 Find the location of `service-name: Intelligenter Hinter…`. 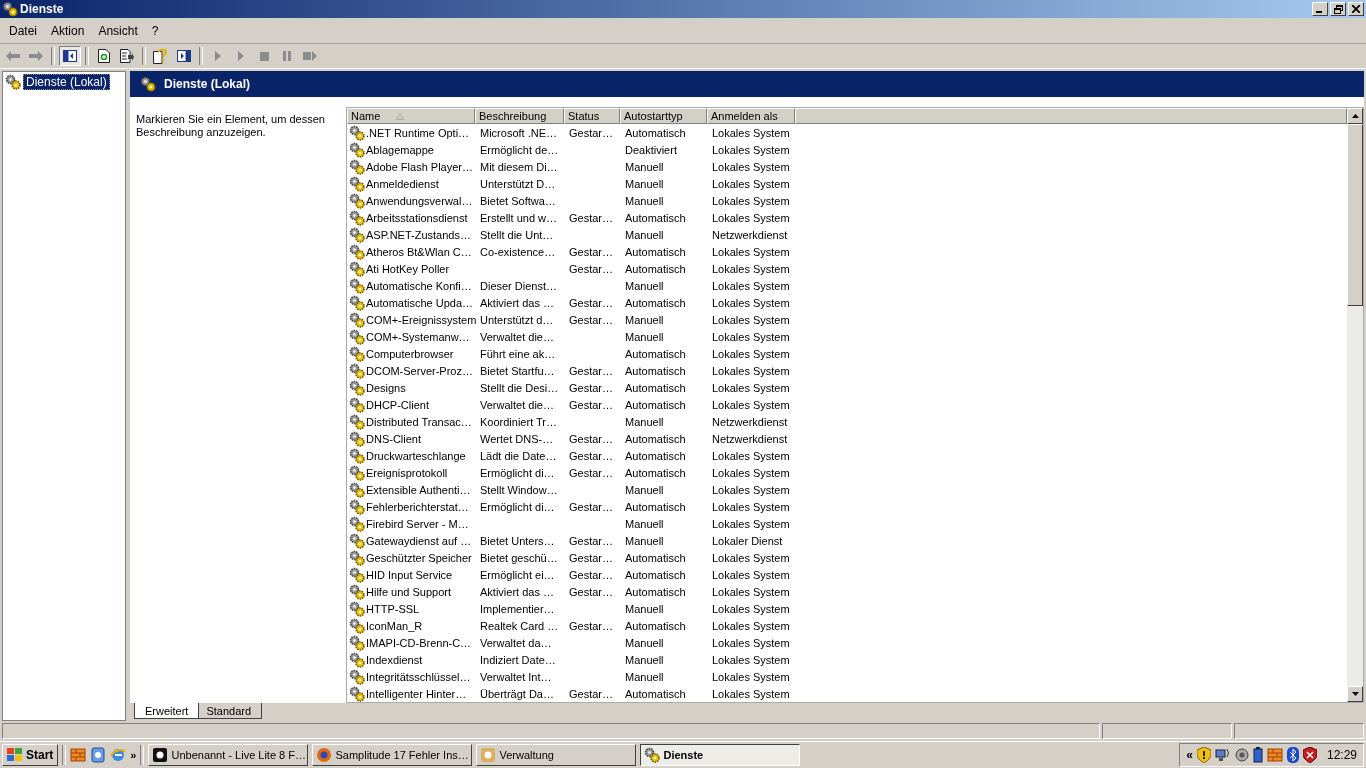

service-name: Intelligenter Hinter… is located at coordinates (416, 693).